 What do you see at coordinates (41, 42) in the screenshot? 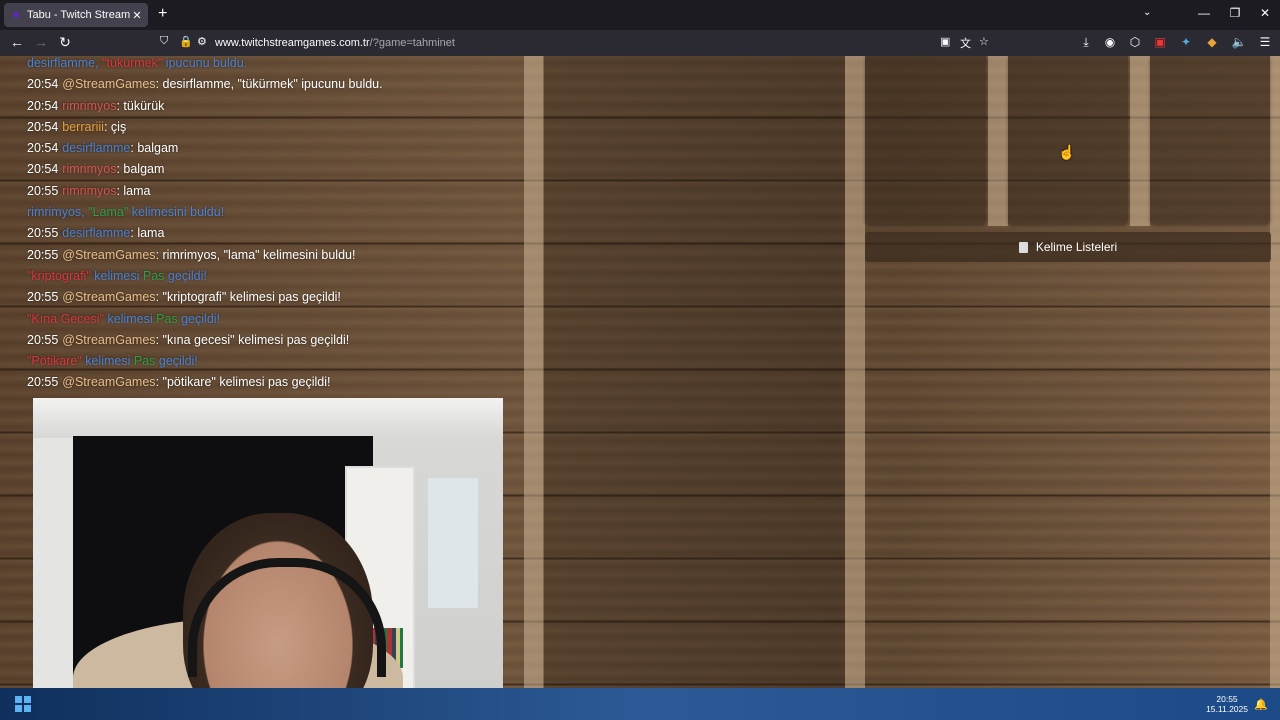
I see `forward-icon: →` at bounding box center [41, 42].